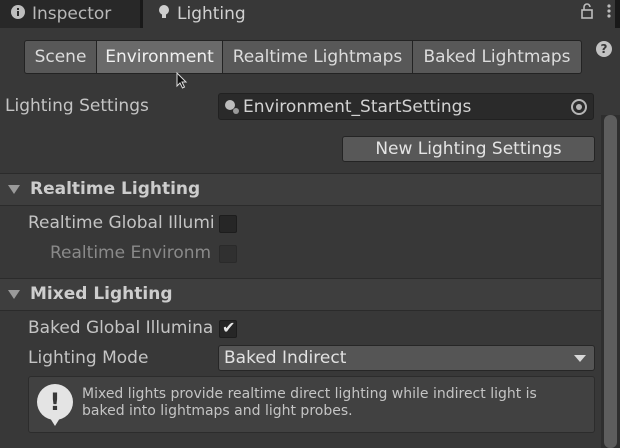  I want to click on realtime-environment-checkbox, so click(228, 254).